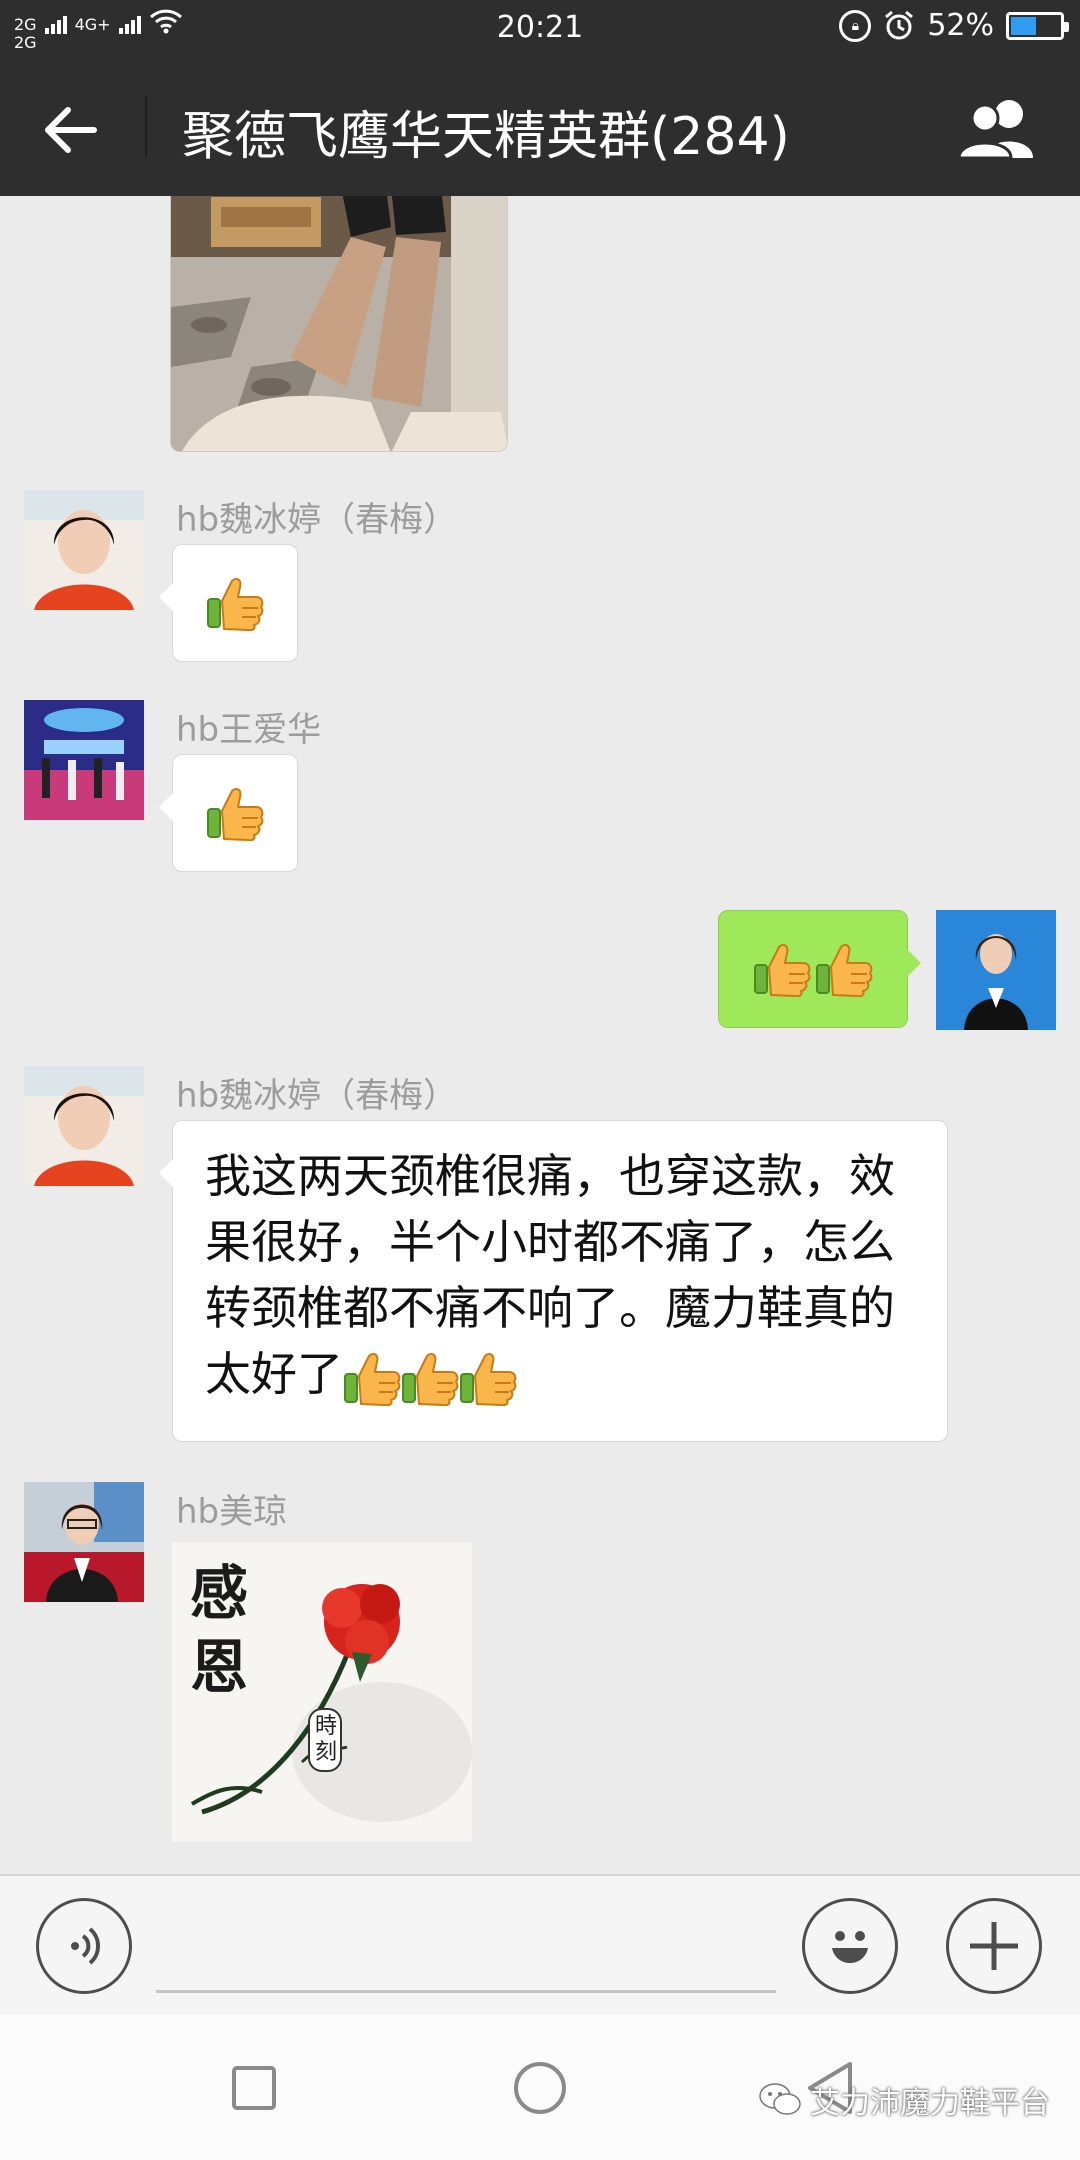  What do you see at coordinates (780, 2099) in the screenshot?
I see `wechat-icon` at bounding box center [780, 2099].